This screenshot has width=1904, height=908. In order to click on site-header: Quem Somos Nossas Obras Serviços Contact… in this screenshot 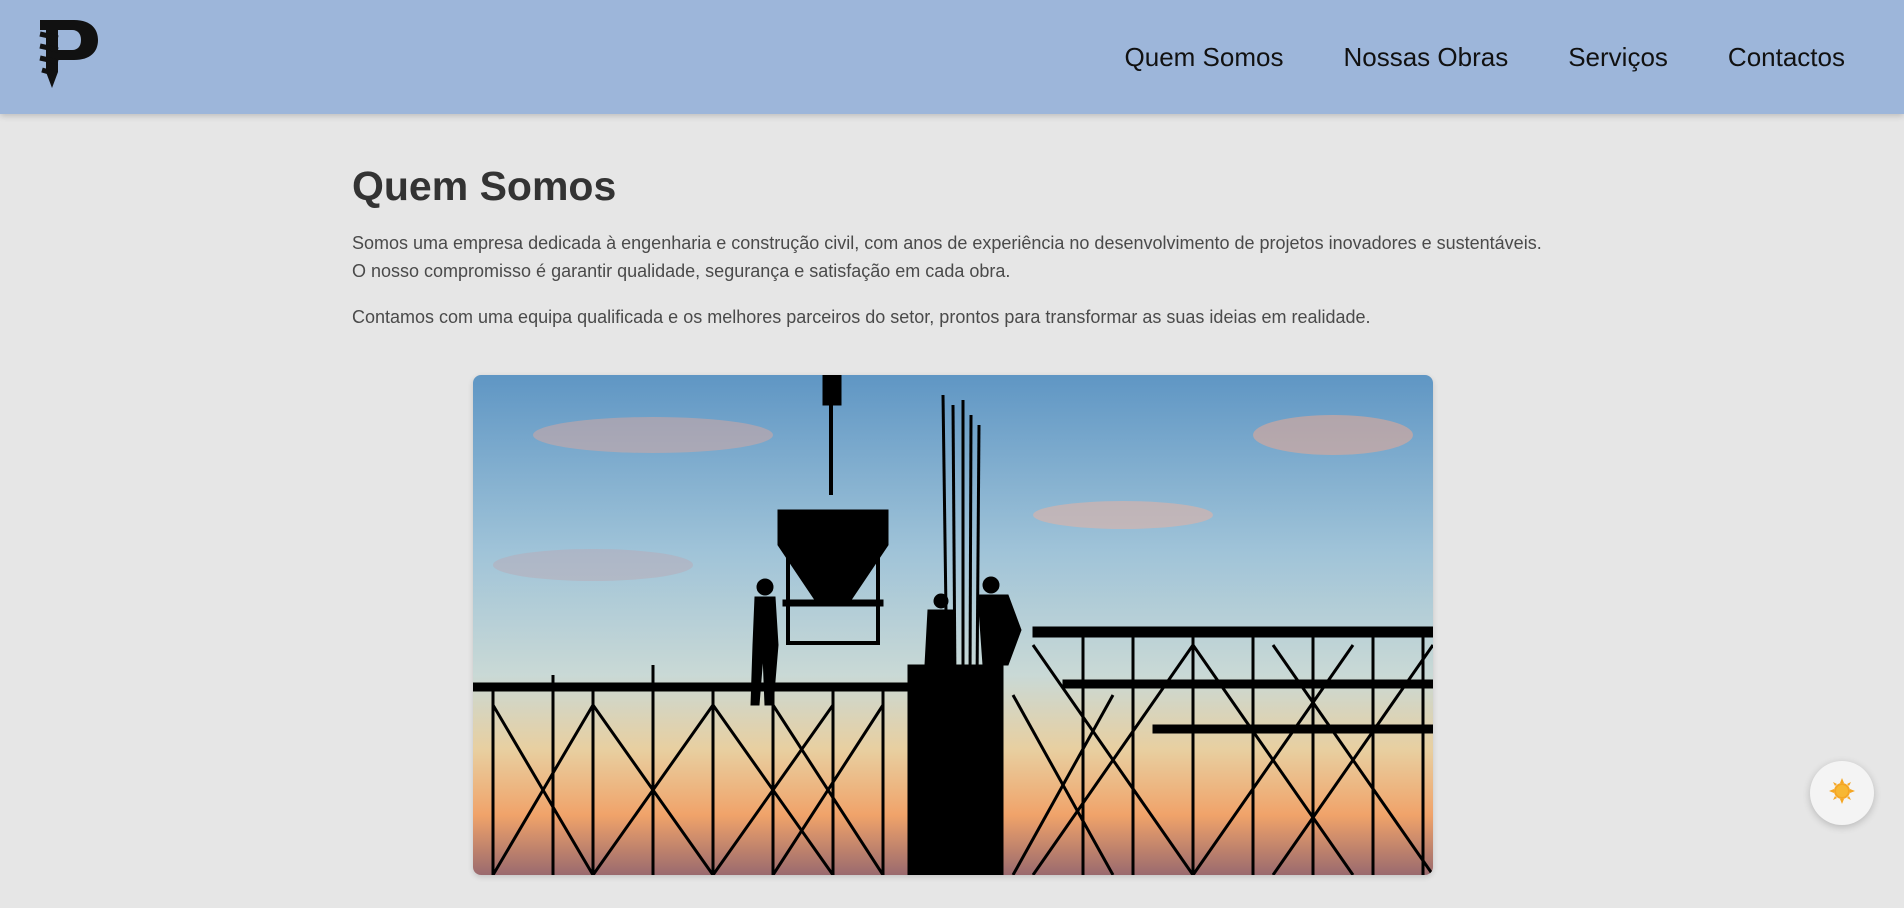, I will do `click(952, 57)`.